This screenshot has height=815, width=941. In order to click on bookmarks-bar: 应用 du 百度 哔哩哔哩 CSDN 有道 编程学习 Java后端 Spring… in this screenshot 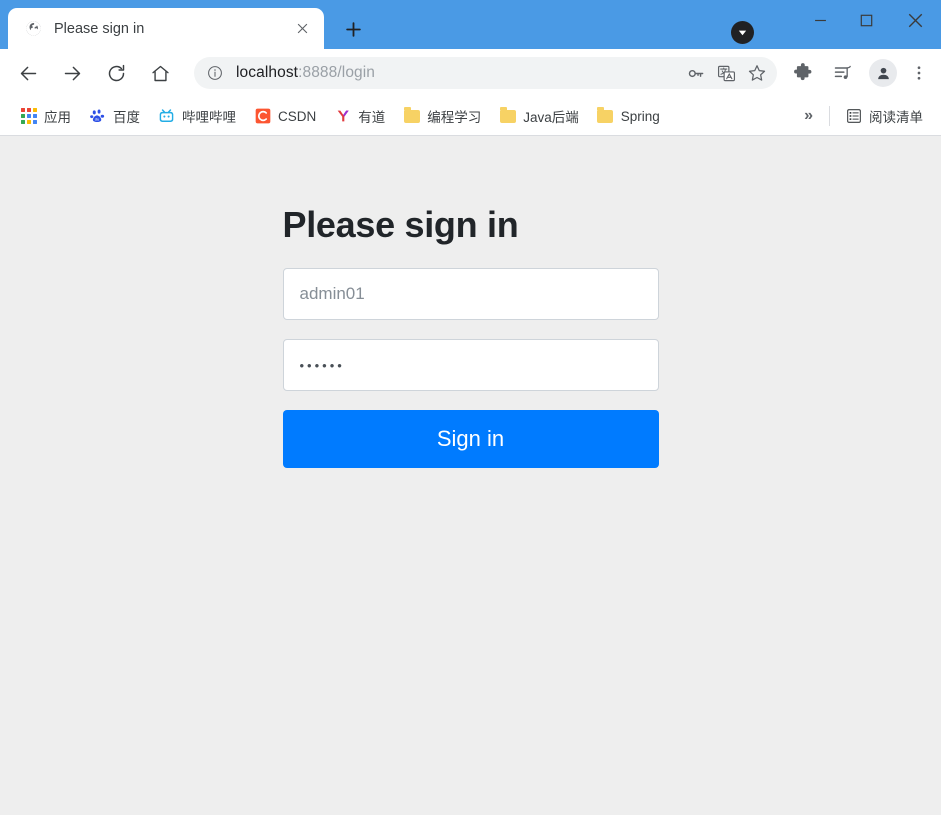, I will do `click(470, 116)`.